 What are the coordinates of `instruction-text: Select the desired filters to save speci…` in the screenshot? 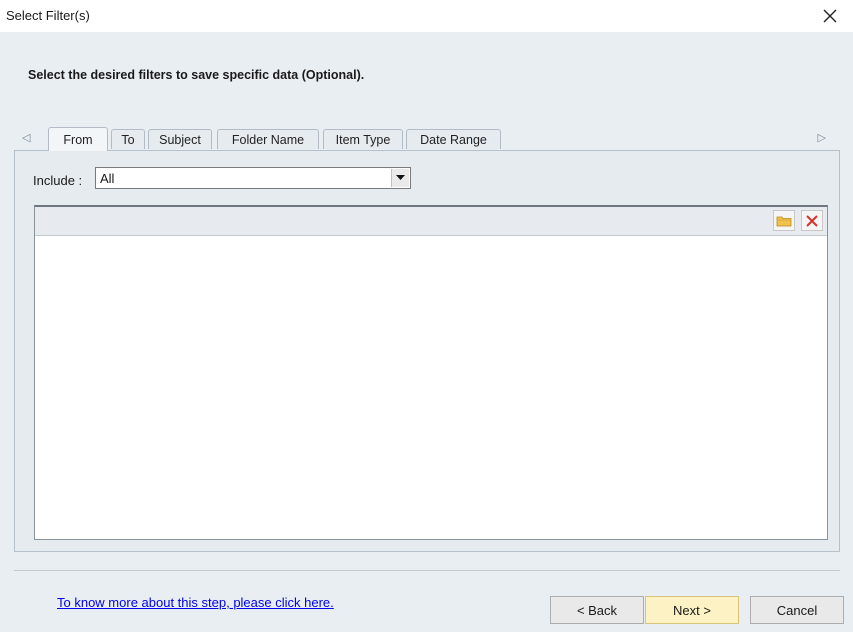 It's located at (196, 75).